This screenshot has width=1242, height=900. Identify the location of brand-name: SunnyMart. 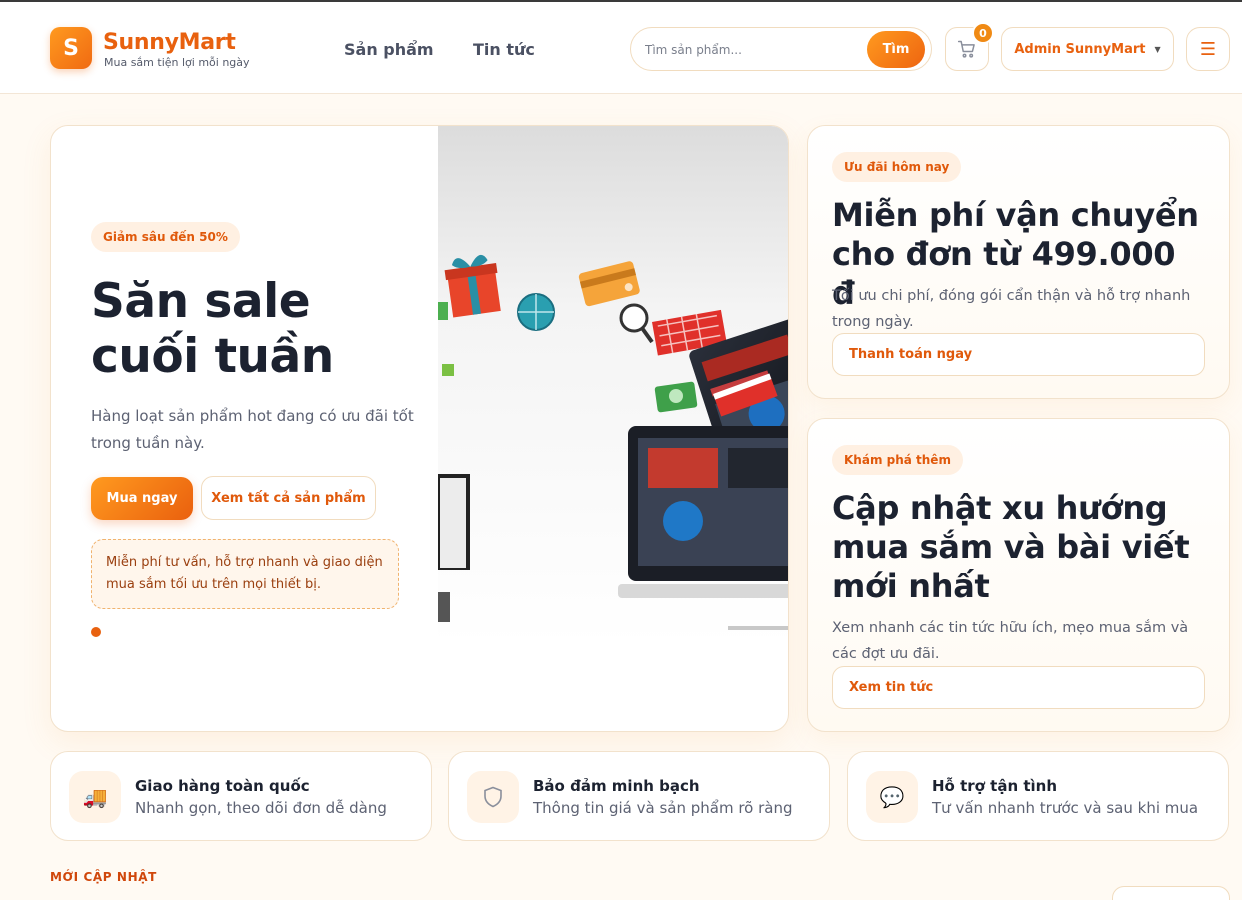
(169, 42).